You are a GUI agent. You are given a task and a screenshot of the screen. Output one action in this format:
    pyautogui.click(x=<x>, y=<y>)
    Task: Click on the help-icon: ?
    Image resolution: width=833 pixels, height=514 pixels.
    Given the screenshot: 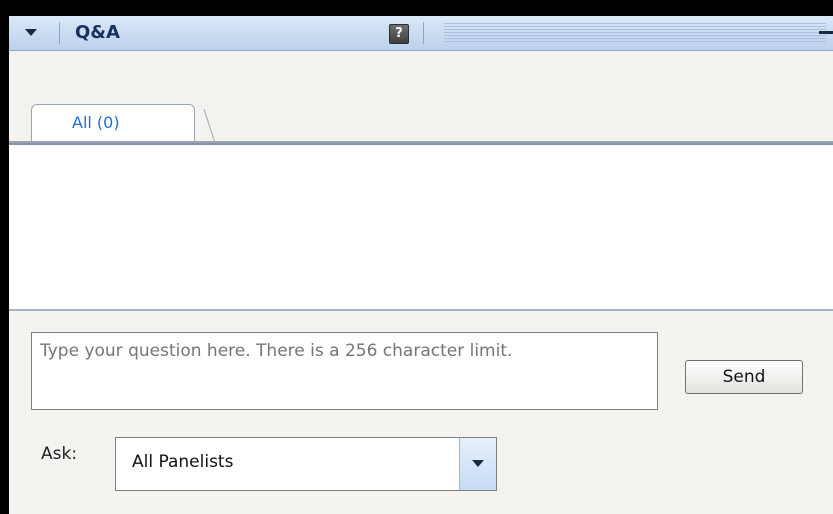 What is the action you would take?
    pyautogui.click(x=399, y=34)
    